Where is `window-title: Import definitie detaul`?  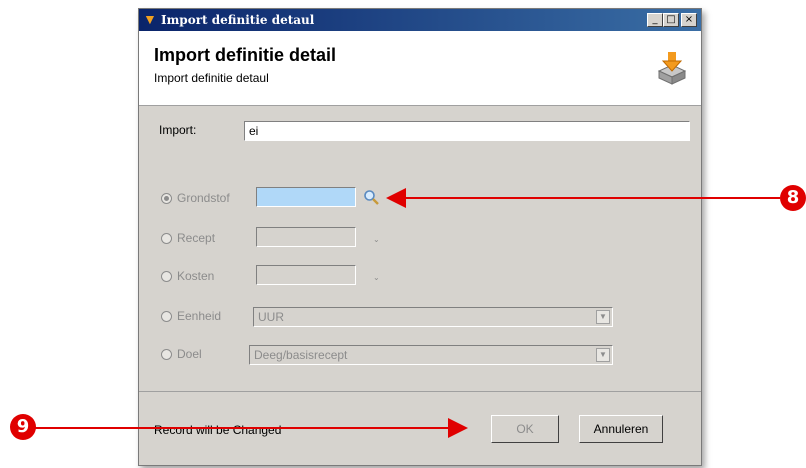 window-title: Import definitie detaul is located at coordinates (238, 20).